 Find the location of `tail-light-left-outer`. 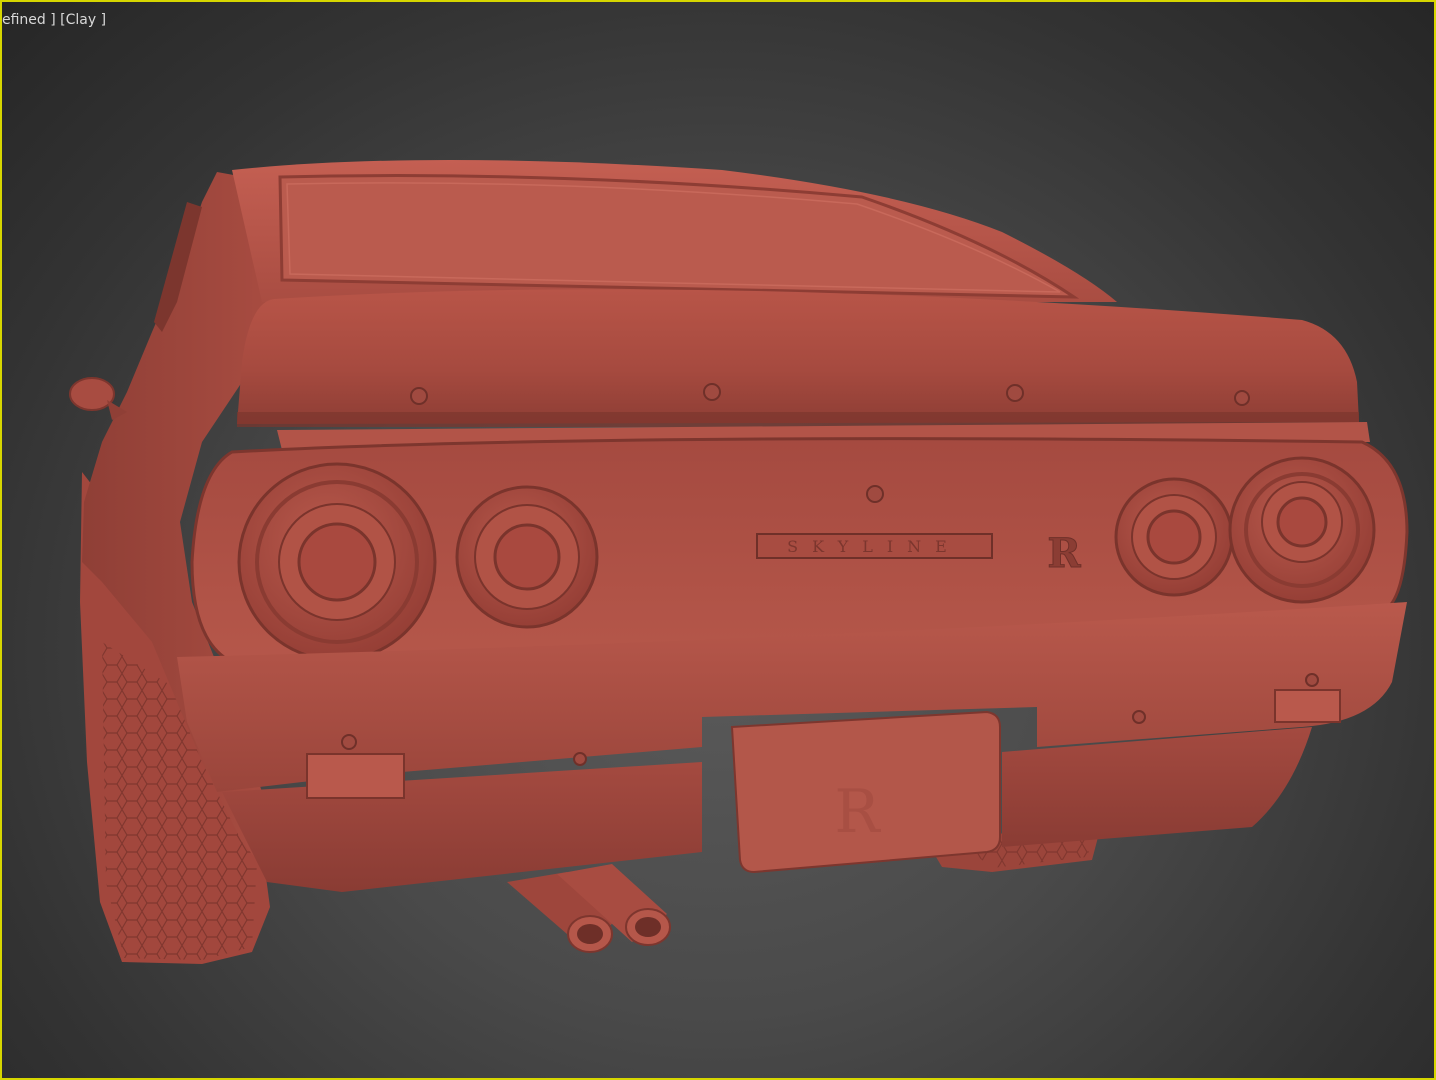

tail-light-left-outer is located at coordinates (337, 562).